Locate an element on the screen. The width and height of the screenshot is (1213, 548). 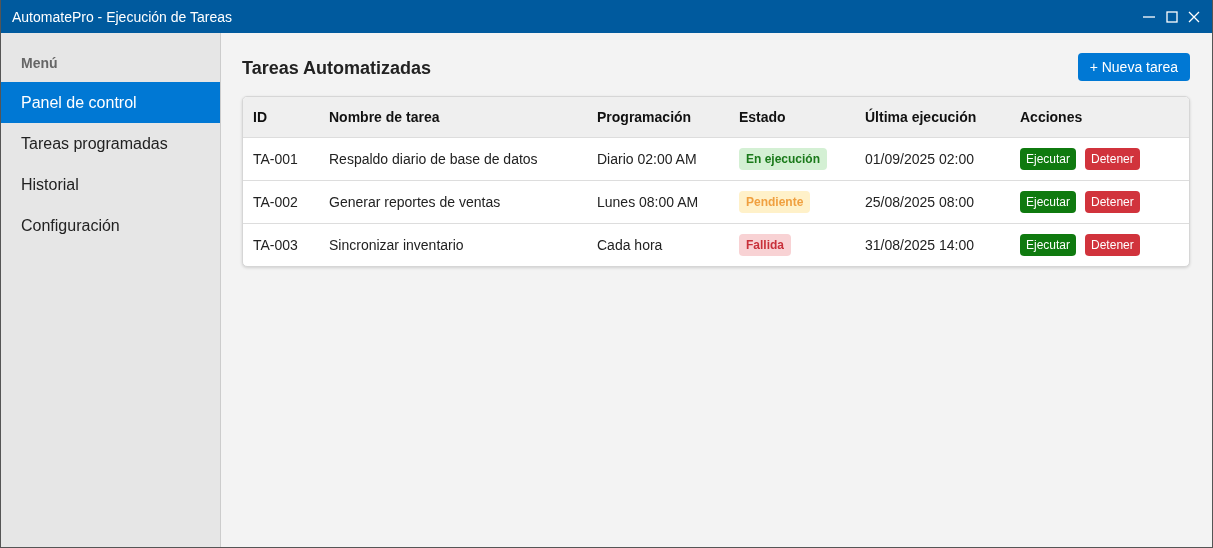
status-badge: Fallida is located at coordinates (765, 244).